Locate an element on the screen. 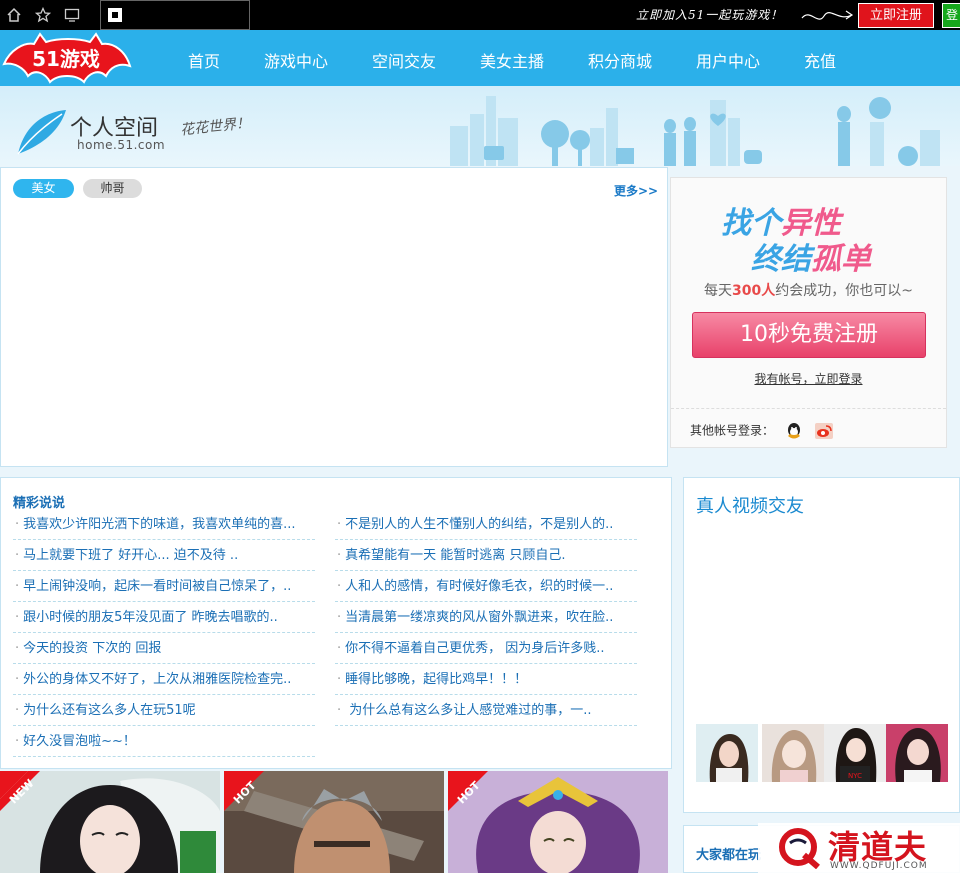  video-dating-panel: 真人视频交友 NYC is located at coordinates (821, 645).